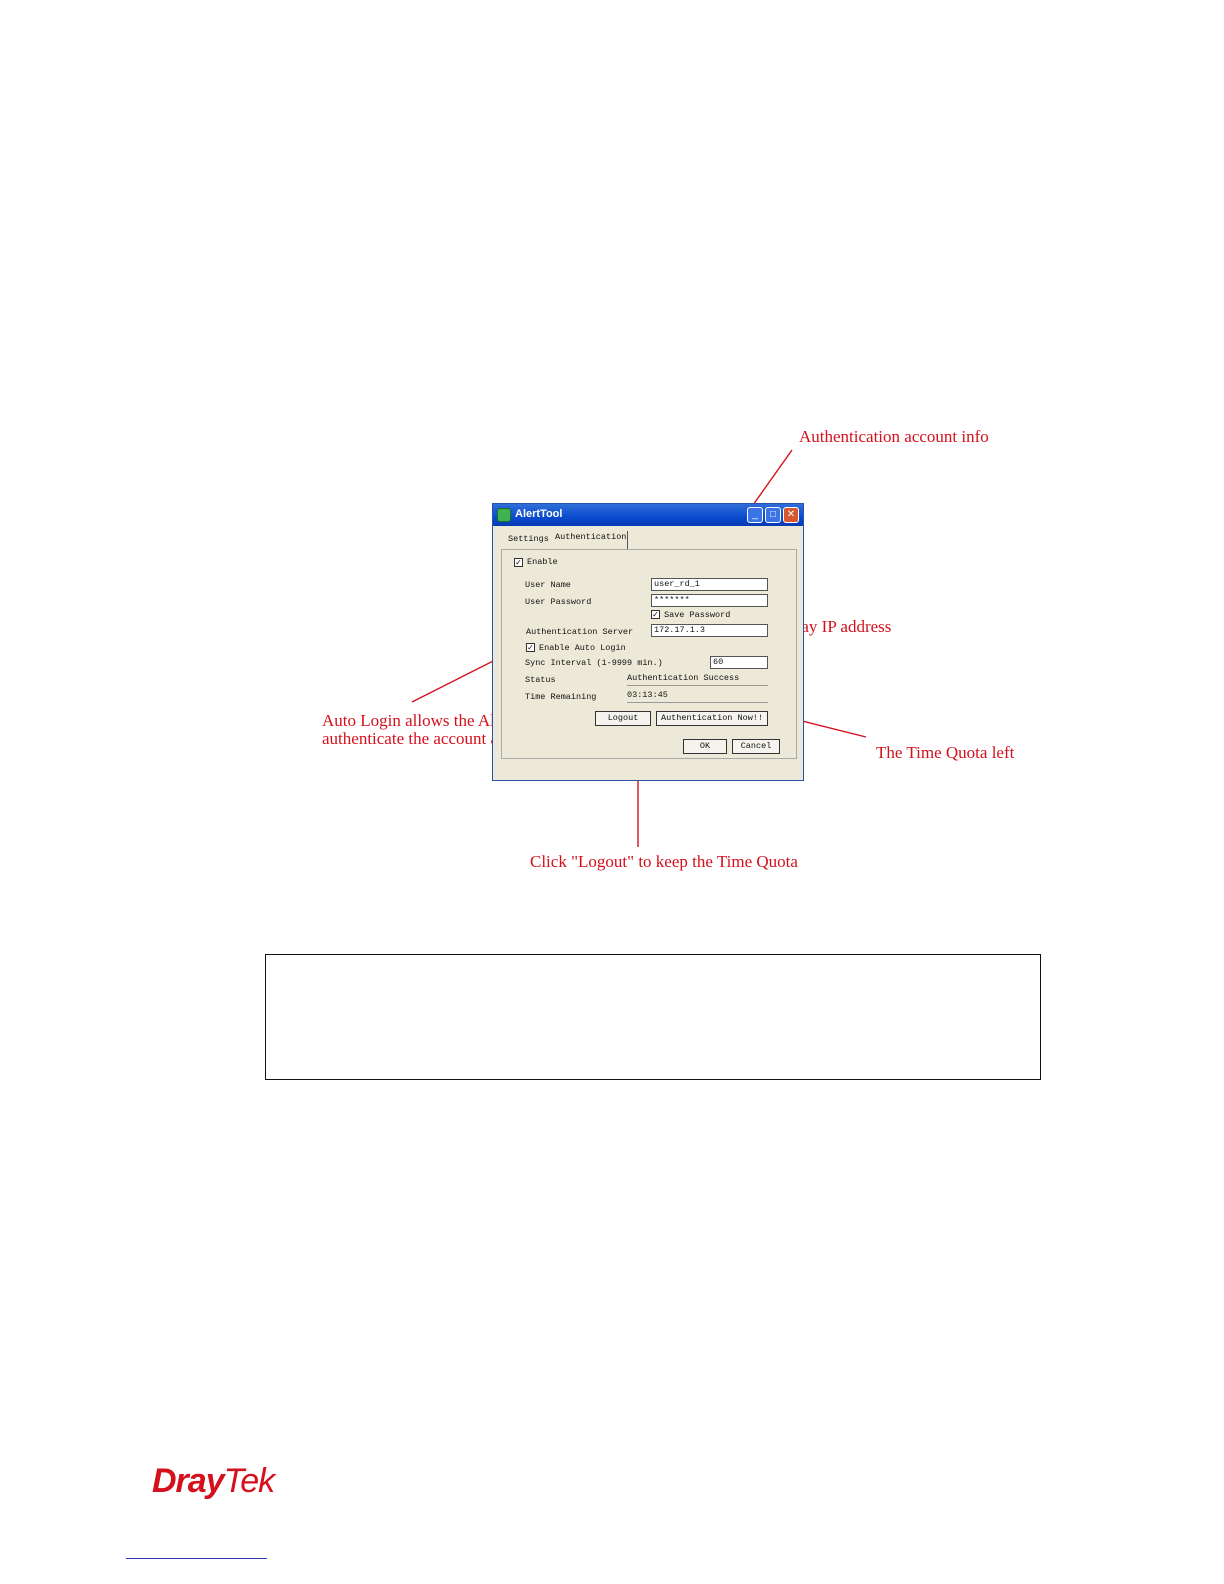  Describe the element at coordinates (542, 562) in the screenshot. I see `enable-label: Enable` at that location.